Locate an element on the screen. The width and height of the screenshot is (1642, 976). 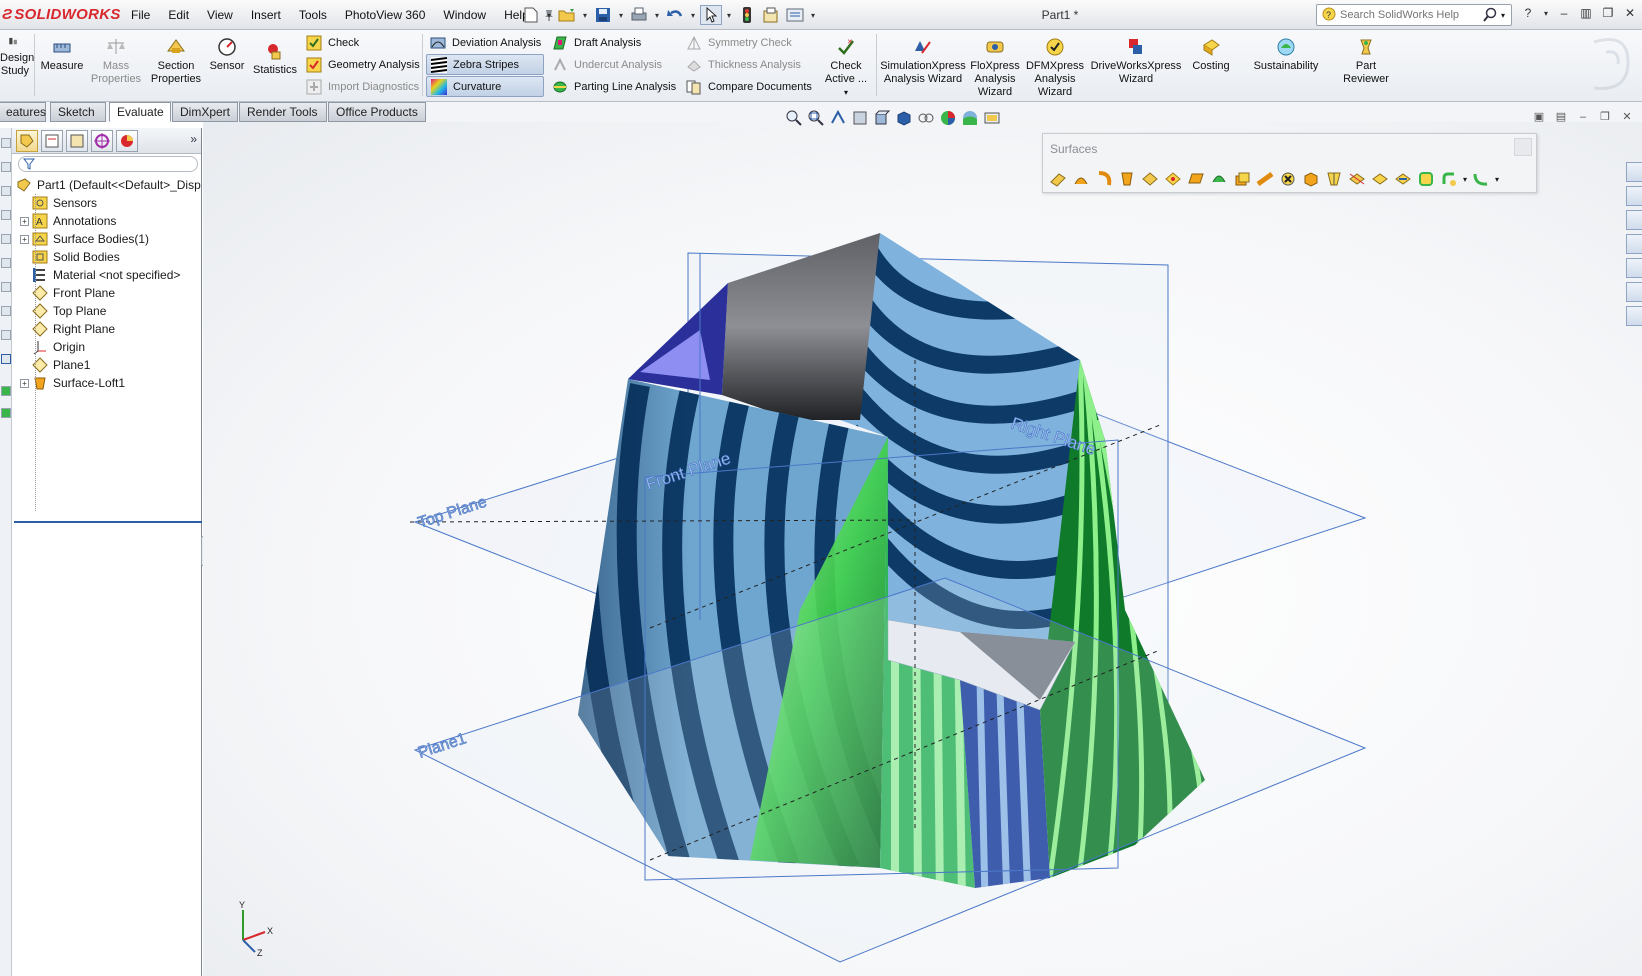
edit-appearance-icon is located at coordinates (948, 118).